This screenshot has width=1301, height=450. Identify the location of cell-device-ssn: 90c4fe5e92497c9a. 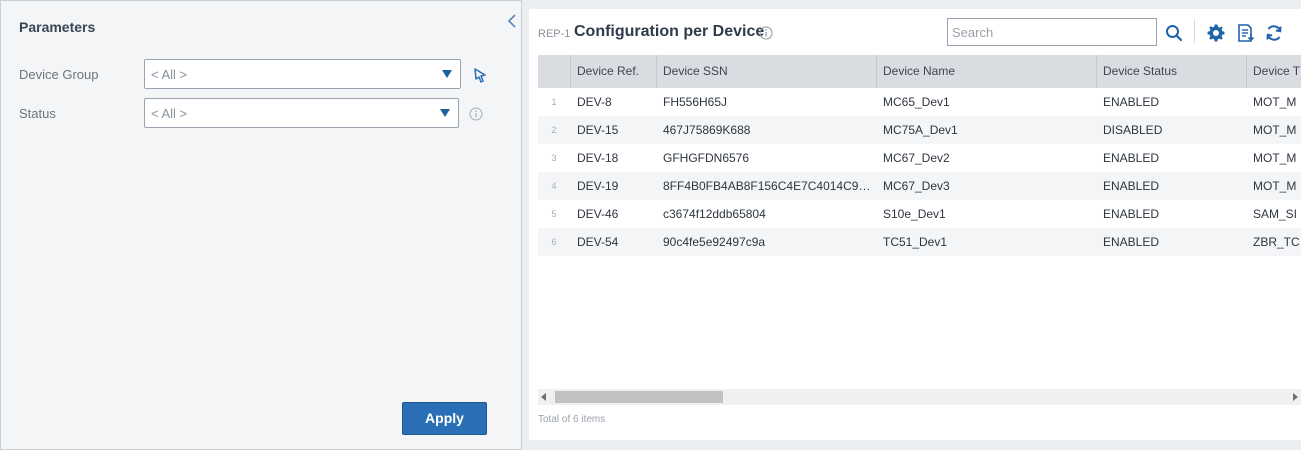
(714, 242).